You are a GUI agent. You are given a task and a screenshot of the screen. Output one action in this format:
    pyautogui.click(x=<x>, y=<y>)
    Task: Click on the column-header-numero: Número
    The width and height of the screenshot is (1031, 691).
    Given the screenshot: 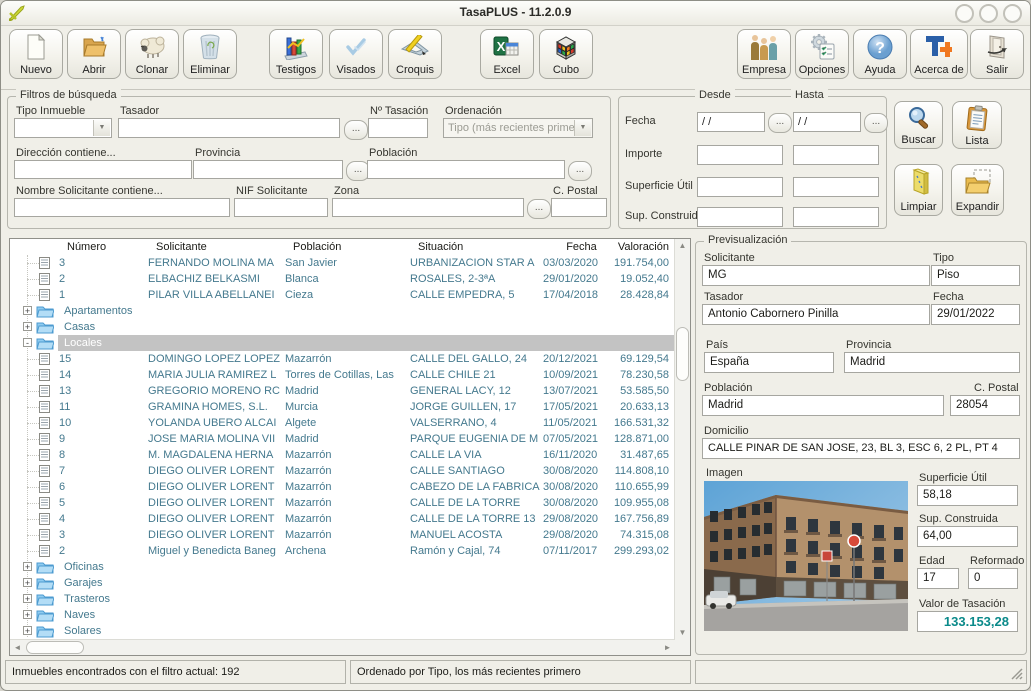 What is the action you would take?
    pyautogui.click(x=106, y=247)
    